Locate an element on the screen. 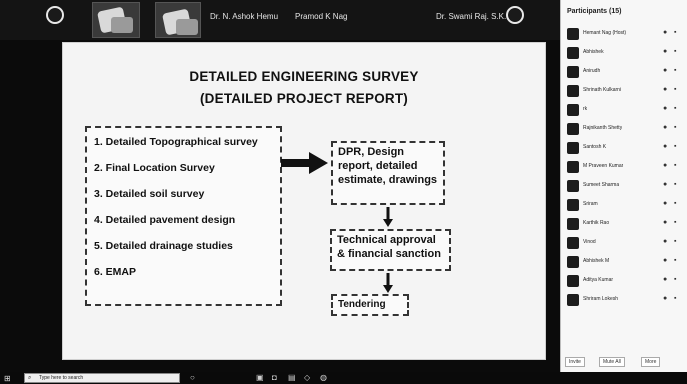  participant-name: Aditya Kumar is located at coordinates (598, 280).